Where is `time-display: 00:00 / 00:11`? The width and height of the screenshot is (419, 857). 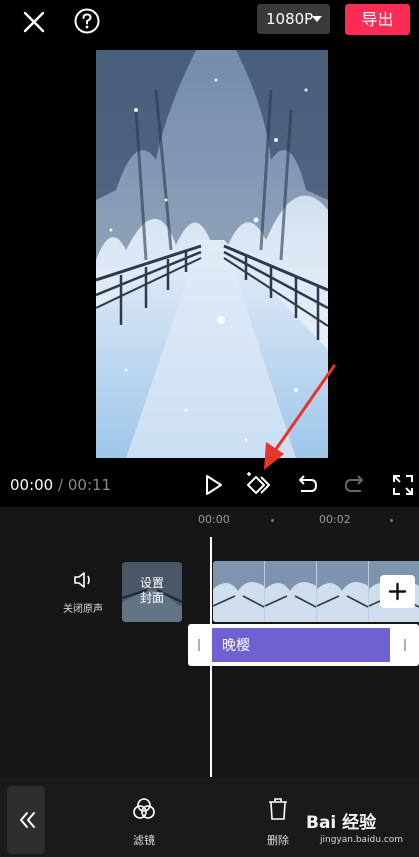
time-display: 00:00 / 00:11 is located at coordinates (60, 485).